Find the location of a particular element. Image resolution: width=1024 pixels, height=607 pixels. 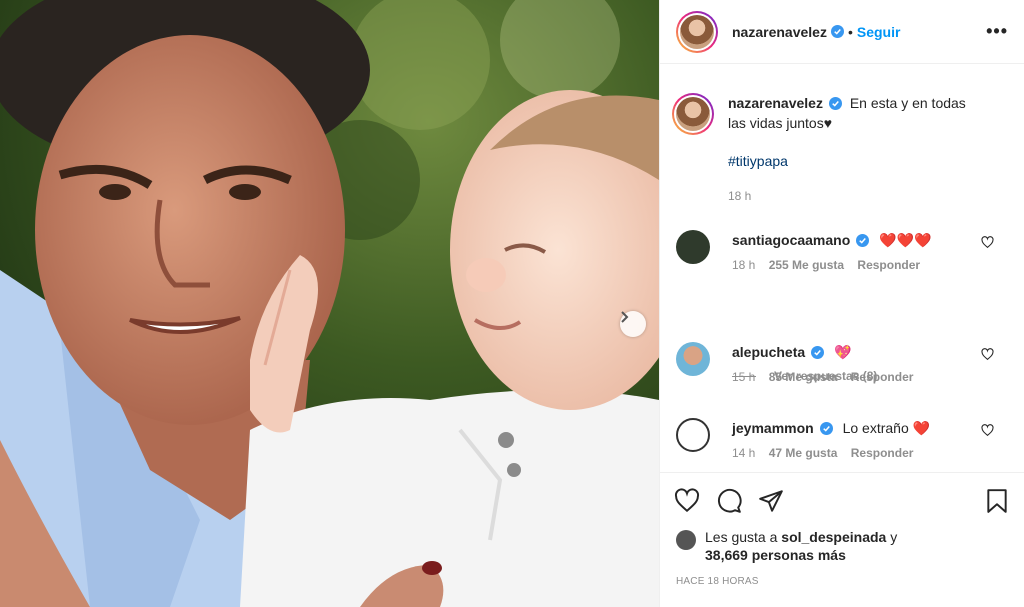

comment-meta: 18 h 255 Me gusta Responder is located at coordinates (870, 265).